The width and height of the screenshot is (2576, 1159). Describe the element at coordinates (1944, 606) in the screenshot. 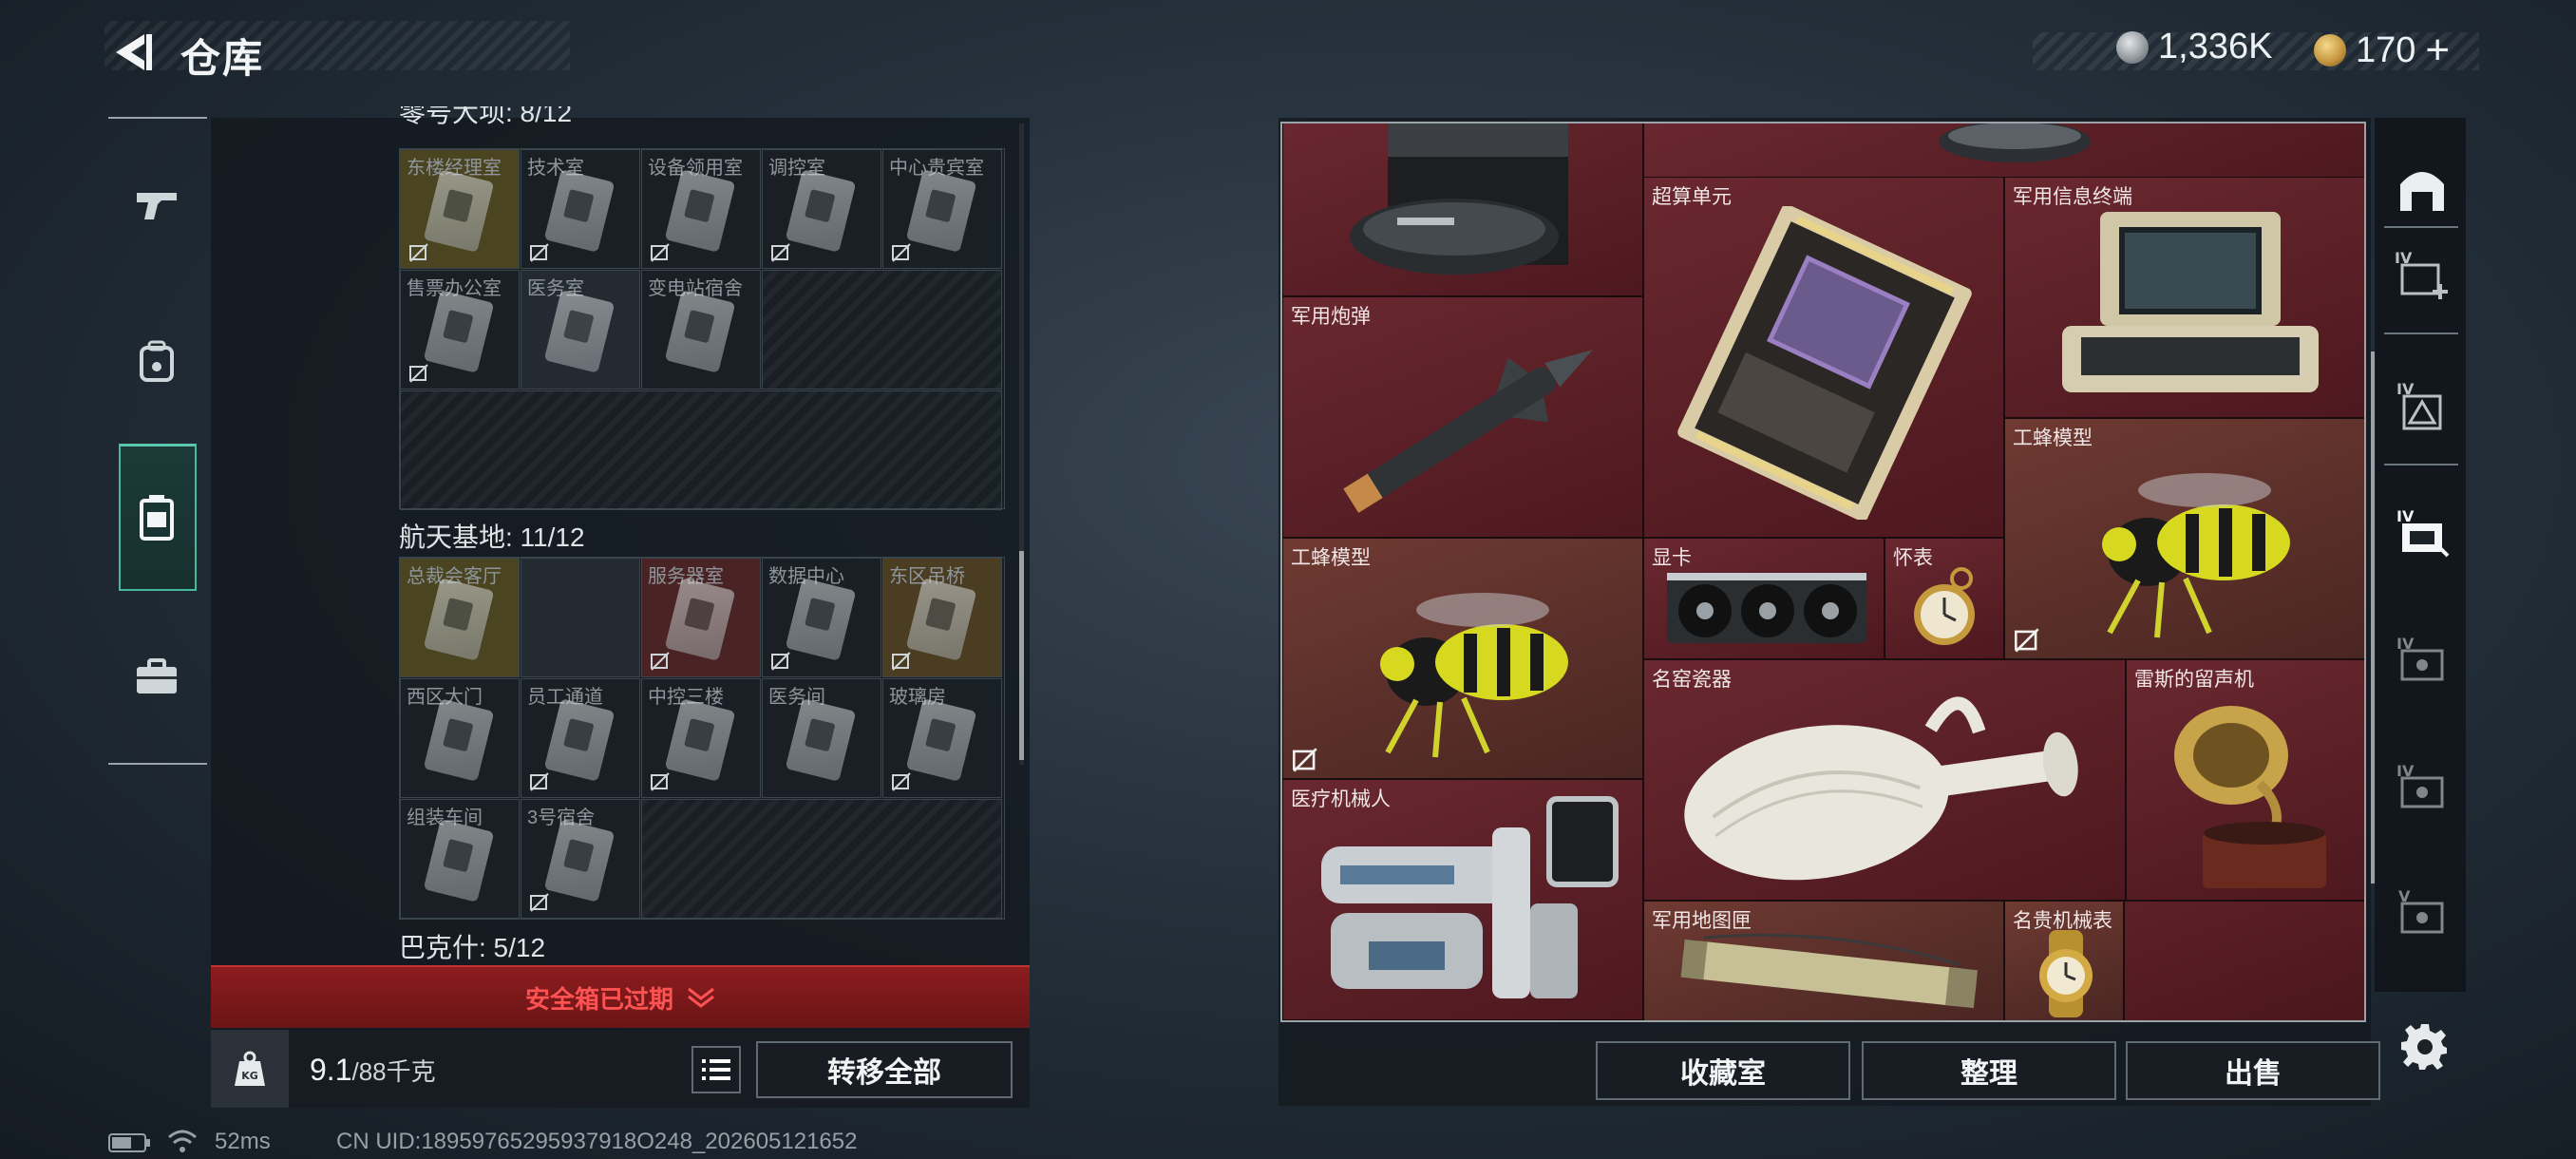

I see `pocket-watch-image` at that location.